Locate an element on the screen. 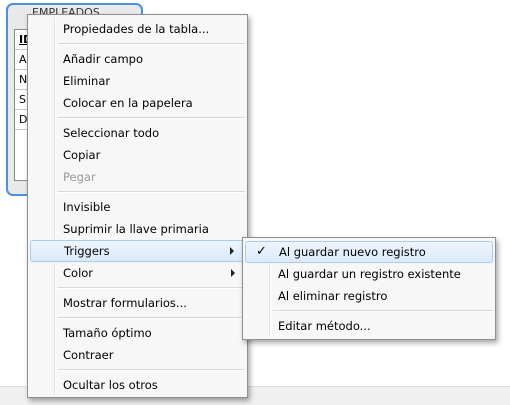  menu-item-hide-others: Ocultar los otros is located at coordinates (137, 385).